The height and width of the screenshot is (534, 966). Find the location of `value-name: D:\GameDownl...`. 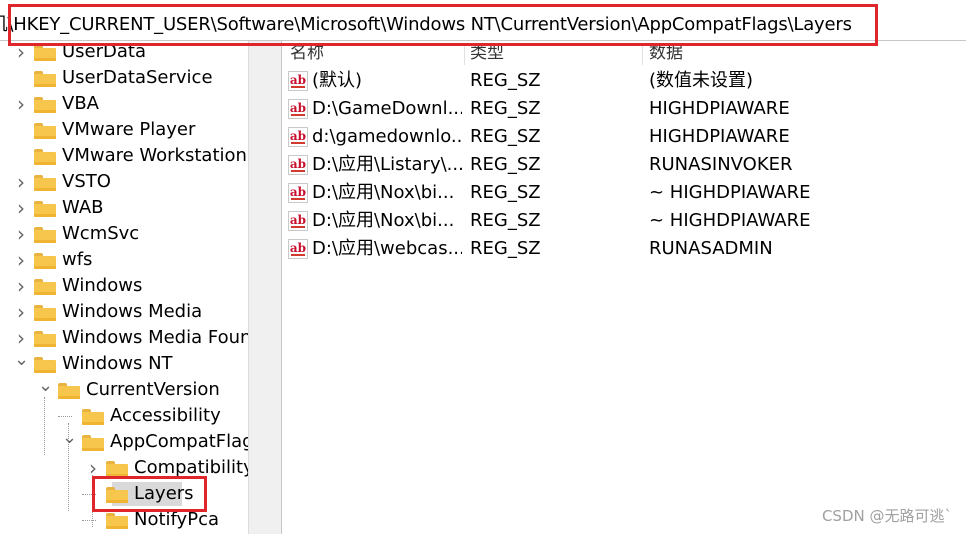

value-name: D:\GameDownl... is located at coordinates (387, 108).